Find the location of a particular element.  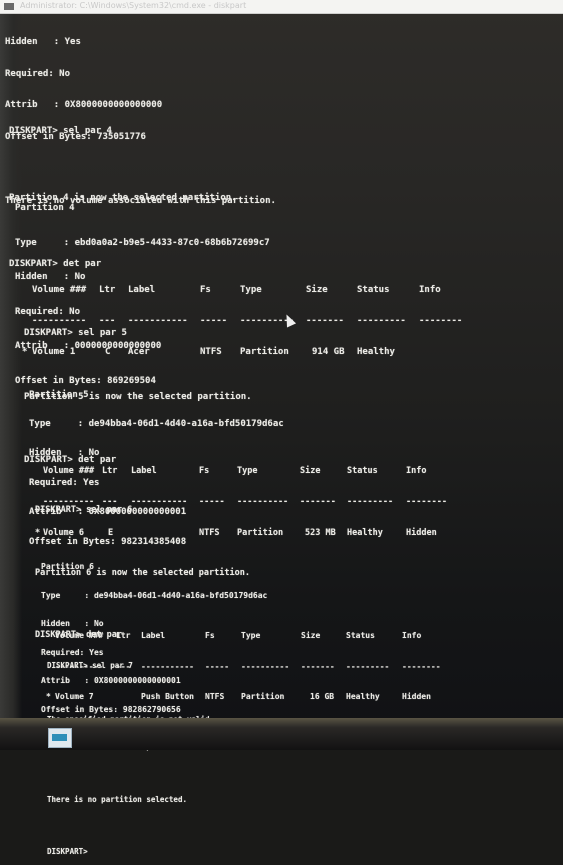

partition-title: Partition 6 is located at coordinates (67, 566).